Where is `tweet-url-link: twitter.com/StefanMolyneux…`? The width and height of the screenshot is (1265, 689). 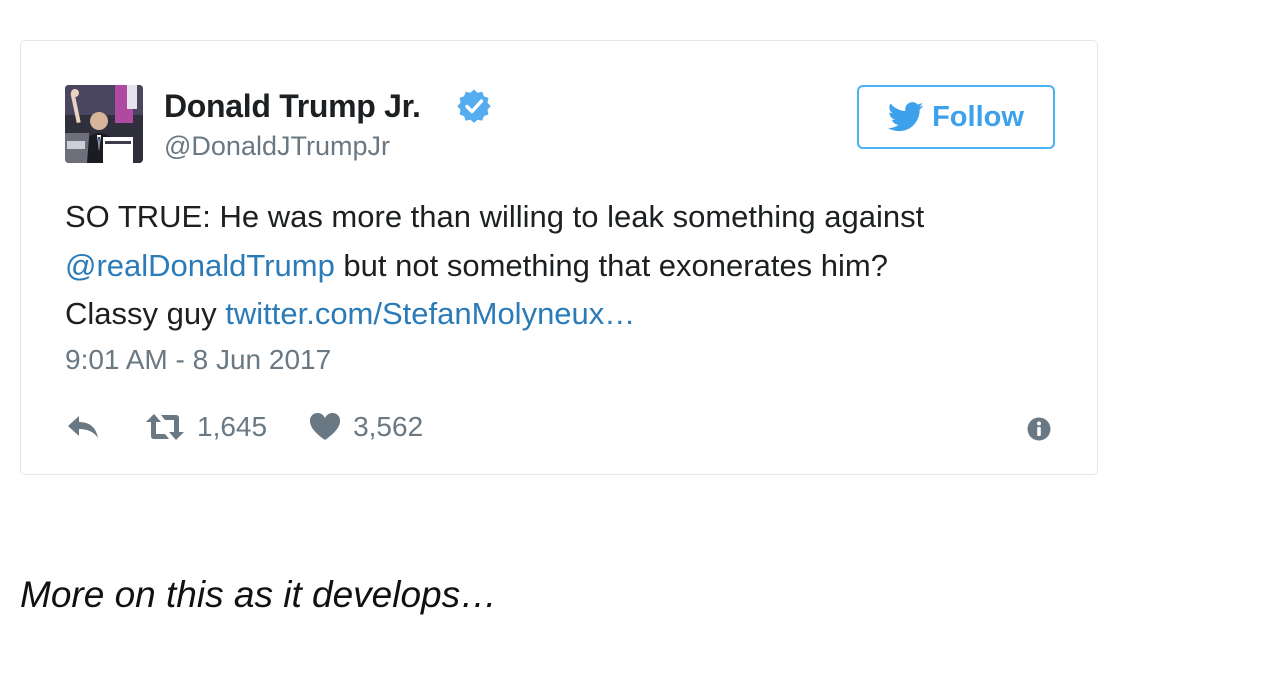
tweet-url-link: twitter.com/StefanMolyneux… is located at coordinates (430, 313).